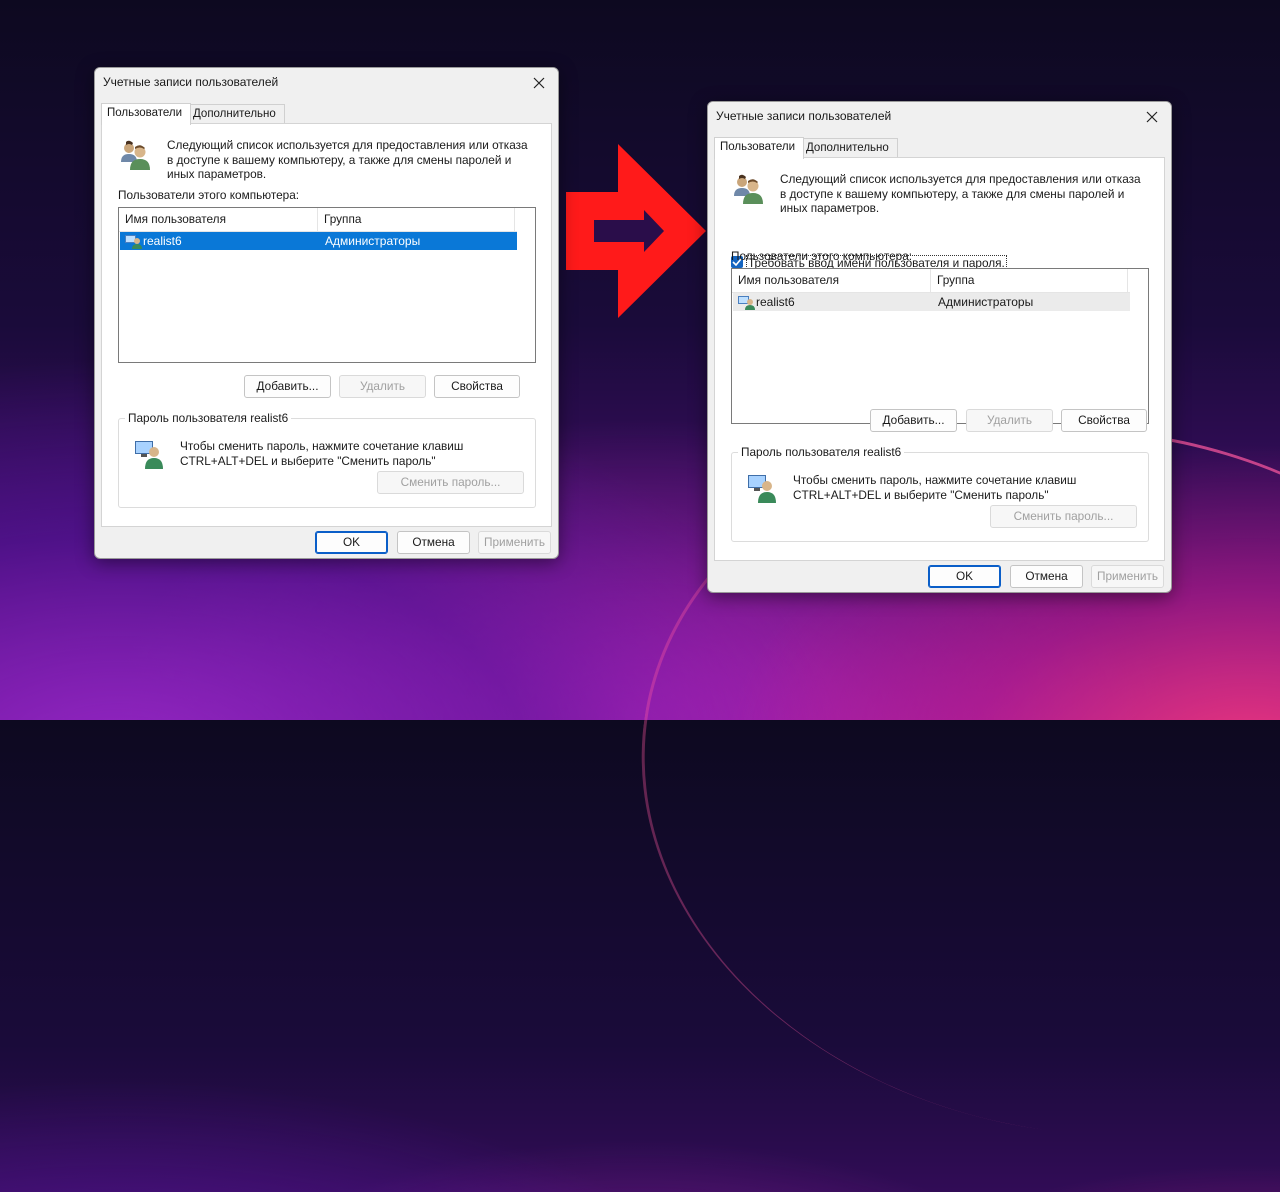  What do you see at coordinates (636, 231) in the screenshot?
I see `red-arrow-right-icon` at bounding box center [636, 231].